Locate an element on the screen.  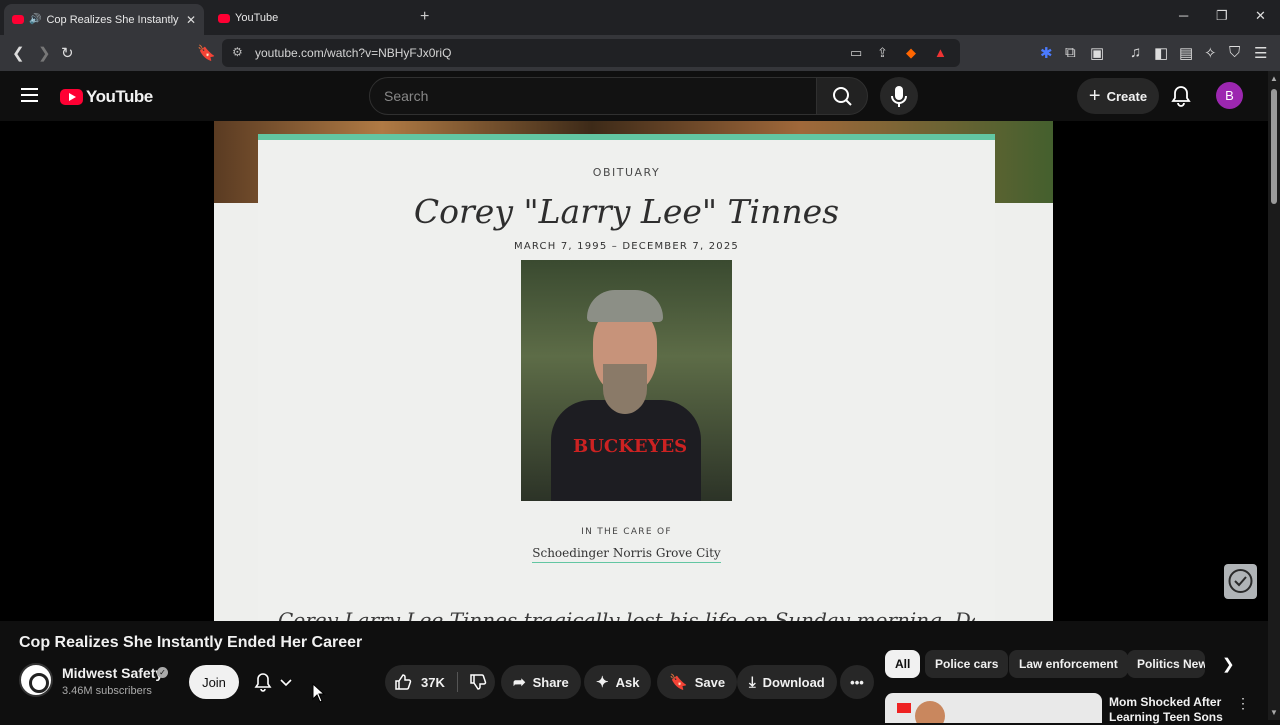
youtube-header: YouTube Search + Create B is located at coordinates (634, 96).